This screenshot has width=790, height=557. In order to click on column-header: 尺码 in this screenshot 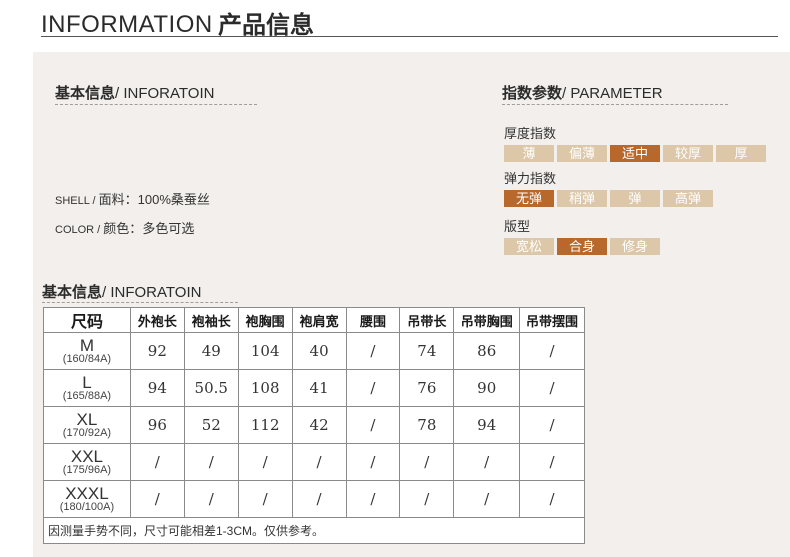, I will do `click(87, 320)`.